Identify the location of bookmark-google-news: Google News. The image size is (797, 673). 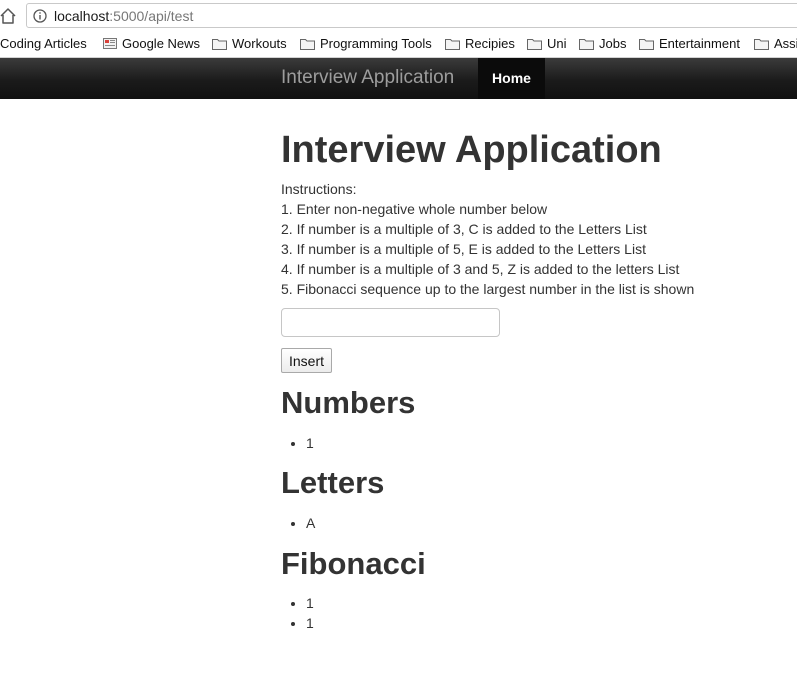
(151, 44).